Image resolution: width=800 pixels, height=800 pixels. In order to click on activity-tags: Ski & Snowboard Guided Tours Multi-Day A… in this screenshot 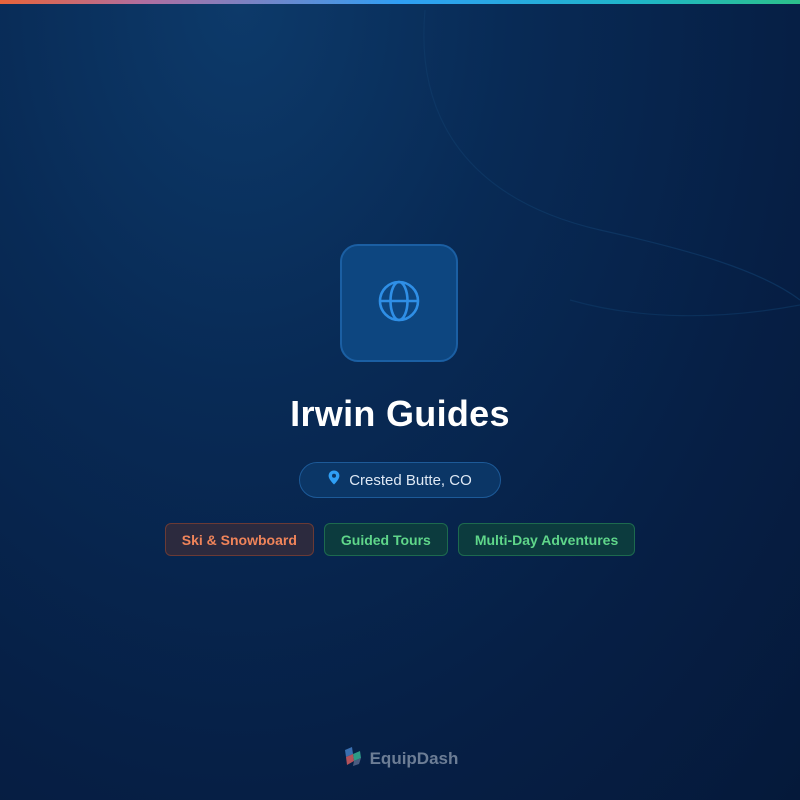, I will do `click(400, 539)`.